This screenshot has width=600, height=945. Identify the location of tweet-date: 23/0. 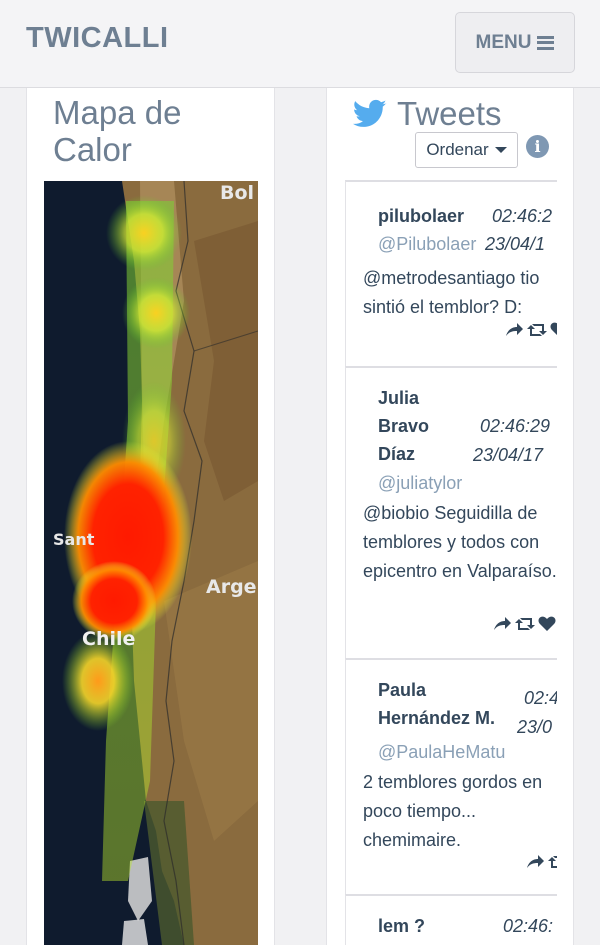
(535, 727).